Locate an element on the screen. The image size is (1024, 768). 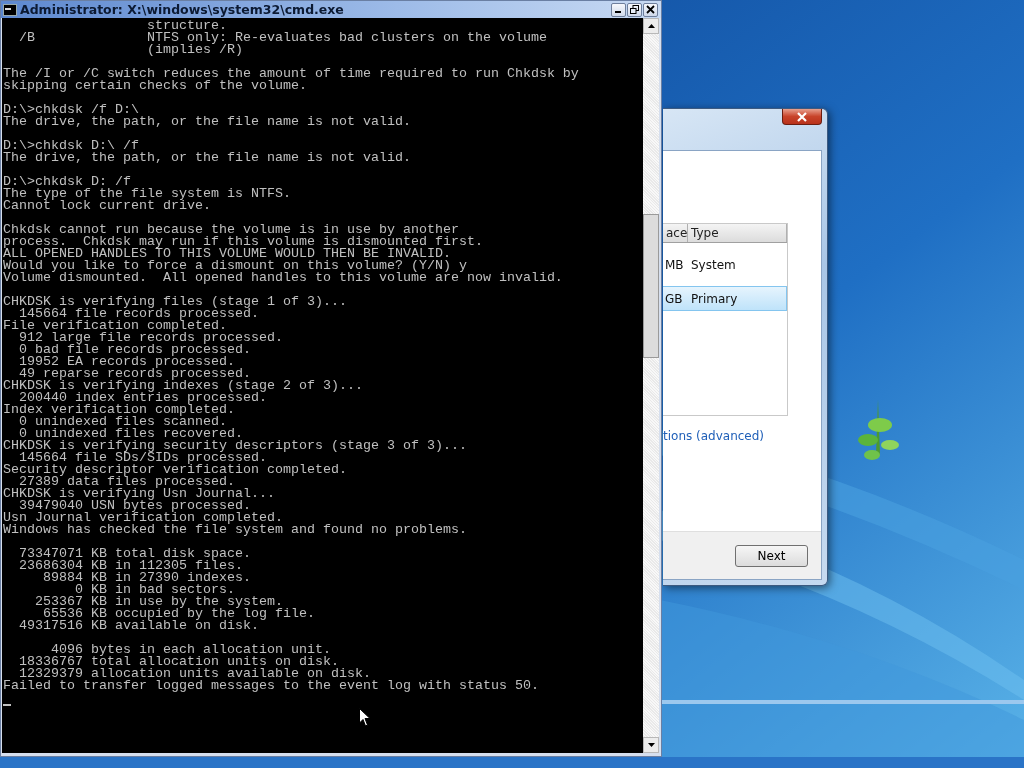
console-line: 49317516 KB available on disk. is located at coordinates (138, 626).